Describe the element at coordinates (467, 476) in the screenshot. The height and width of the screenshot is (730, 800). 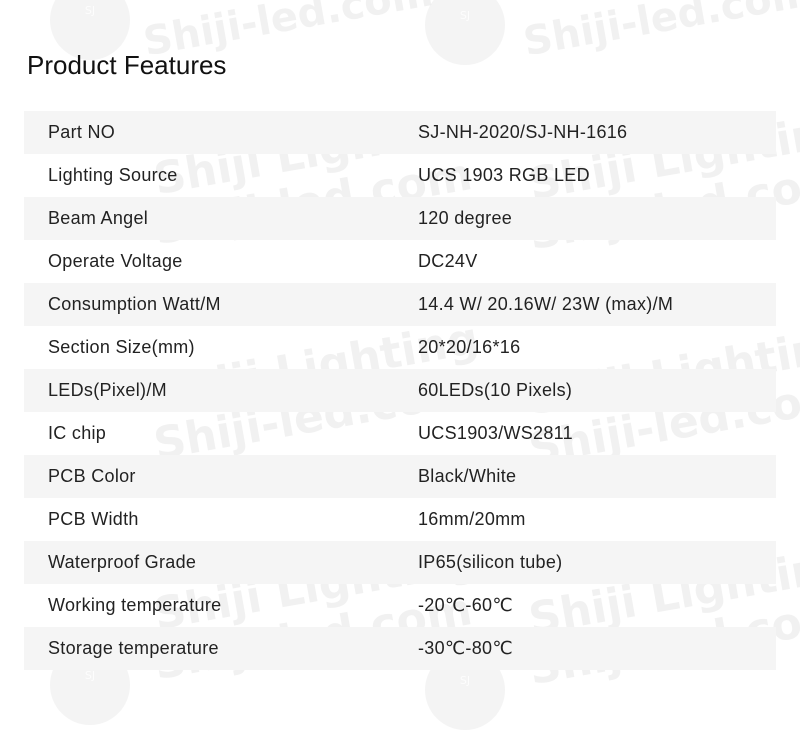
I see `feature-value: Black/White` at that location.